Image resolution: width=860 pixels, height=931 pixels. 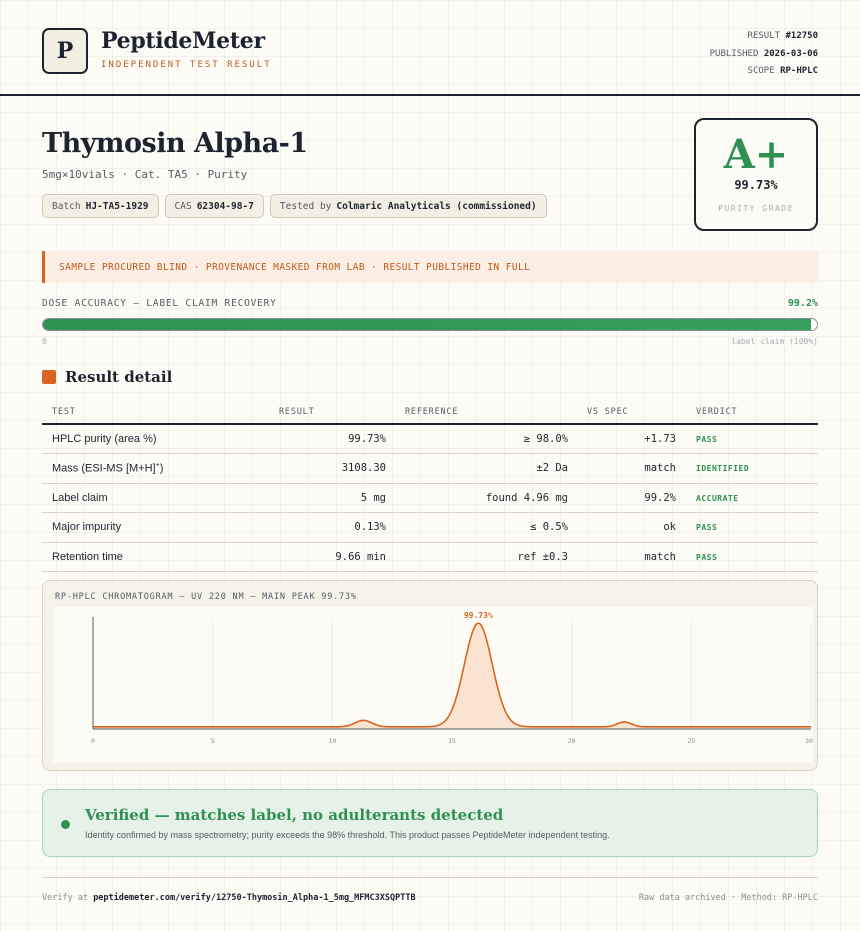 I want to click on cell-vs-spec: ok, so click(x=669, y=527).